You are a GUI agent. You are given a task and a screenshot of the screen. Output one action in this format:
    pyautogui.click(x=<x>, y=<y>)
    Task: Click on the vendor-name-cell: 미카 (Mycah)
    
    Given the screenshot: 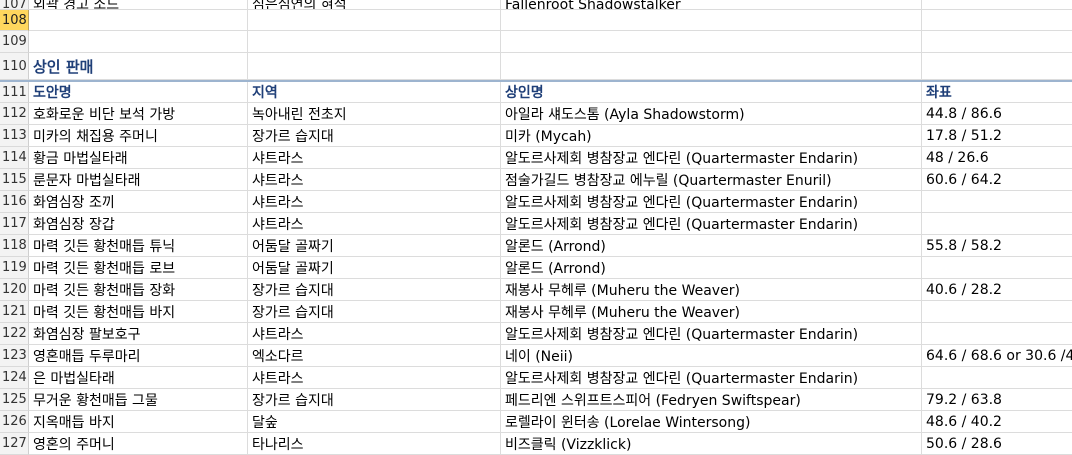 What is the action you would take?
    pyautogui.click(x=711, y=136)
    